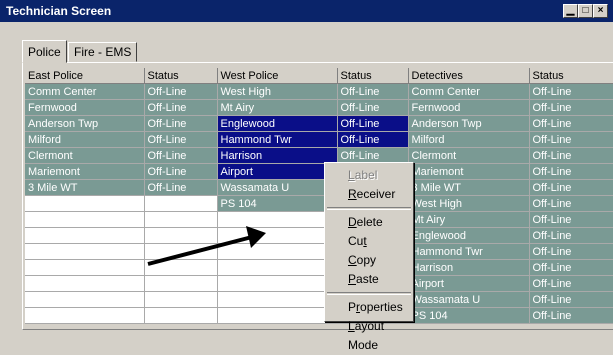  I want to click on menu-item-properties: Properties, so click(369, 307).